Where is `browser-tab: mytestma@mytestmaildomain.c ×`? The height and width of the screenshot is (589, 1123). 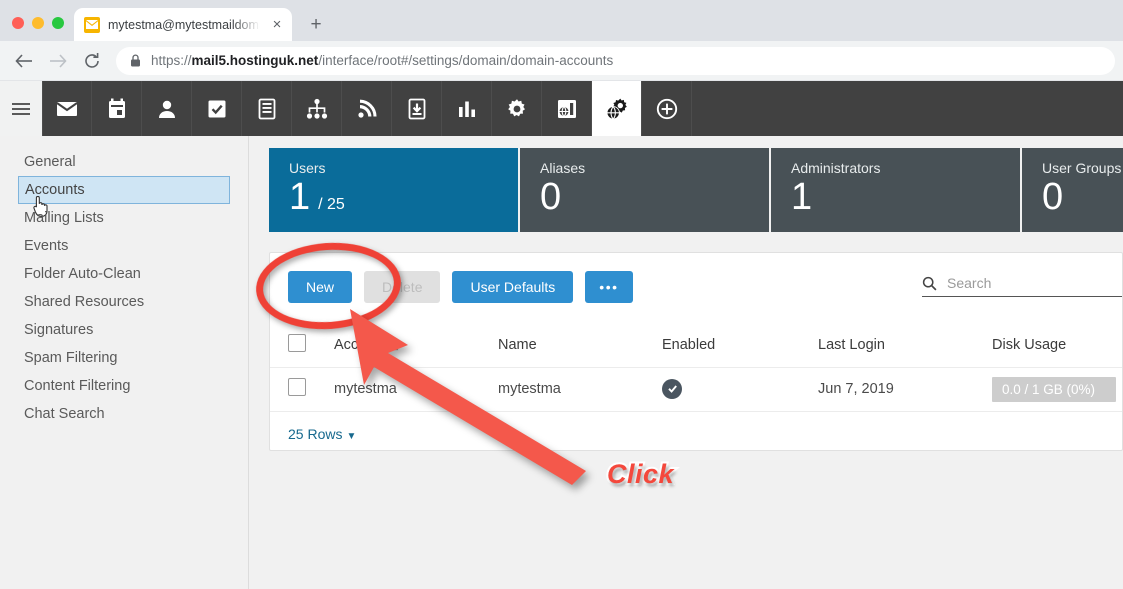
browser-tab: mytestma@mytestmaildomain.c × is located at coordinates (183, 24).